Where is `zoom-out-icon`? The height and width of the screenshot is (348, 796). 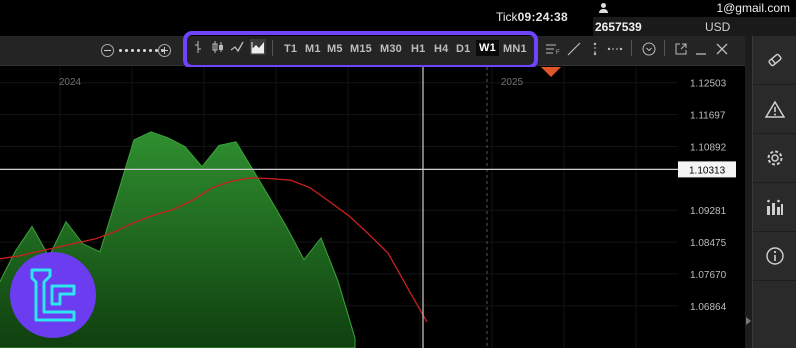 zoom-out-icon is located at coordinates (107, 50).